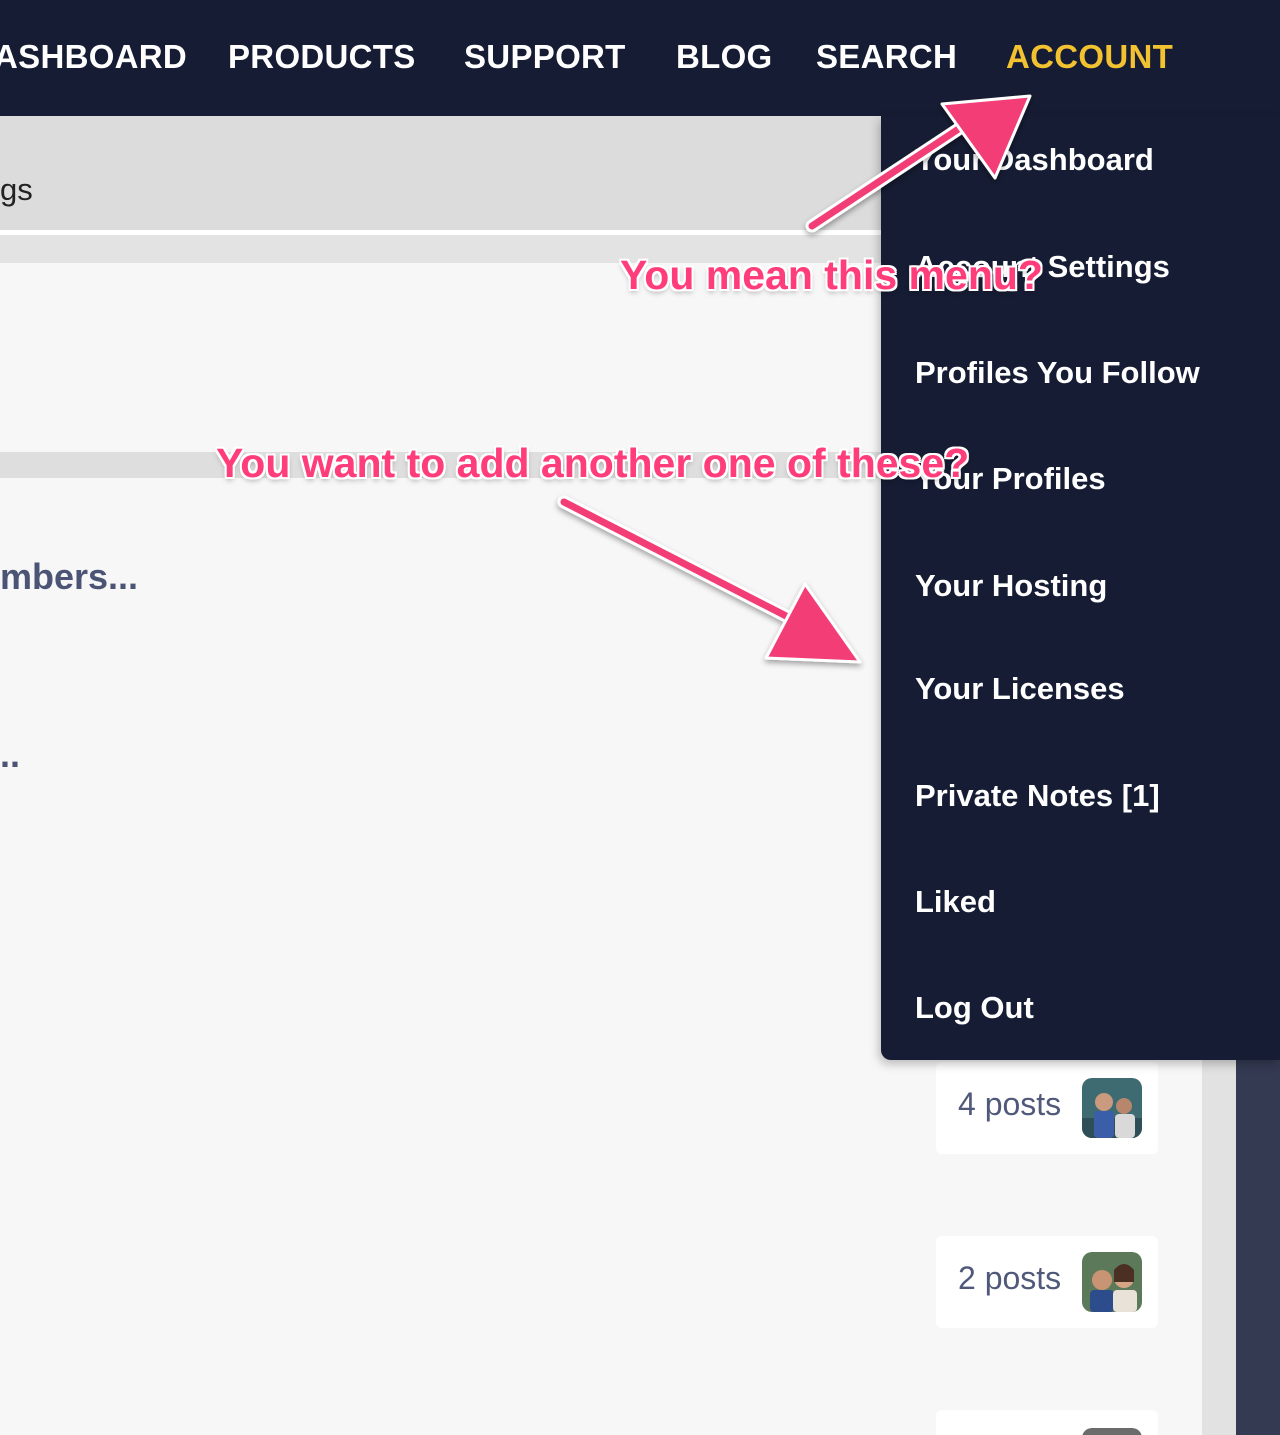 This screenshot has width=1280, height=1435. What do you see at coordinates (1037, 796) in the screenshot?
I see `menu-item-private-notes: Private Notes [1]` at bounding box center [1037, 796].